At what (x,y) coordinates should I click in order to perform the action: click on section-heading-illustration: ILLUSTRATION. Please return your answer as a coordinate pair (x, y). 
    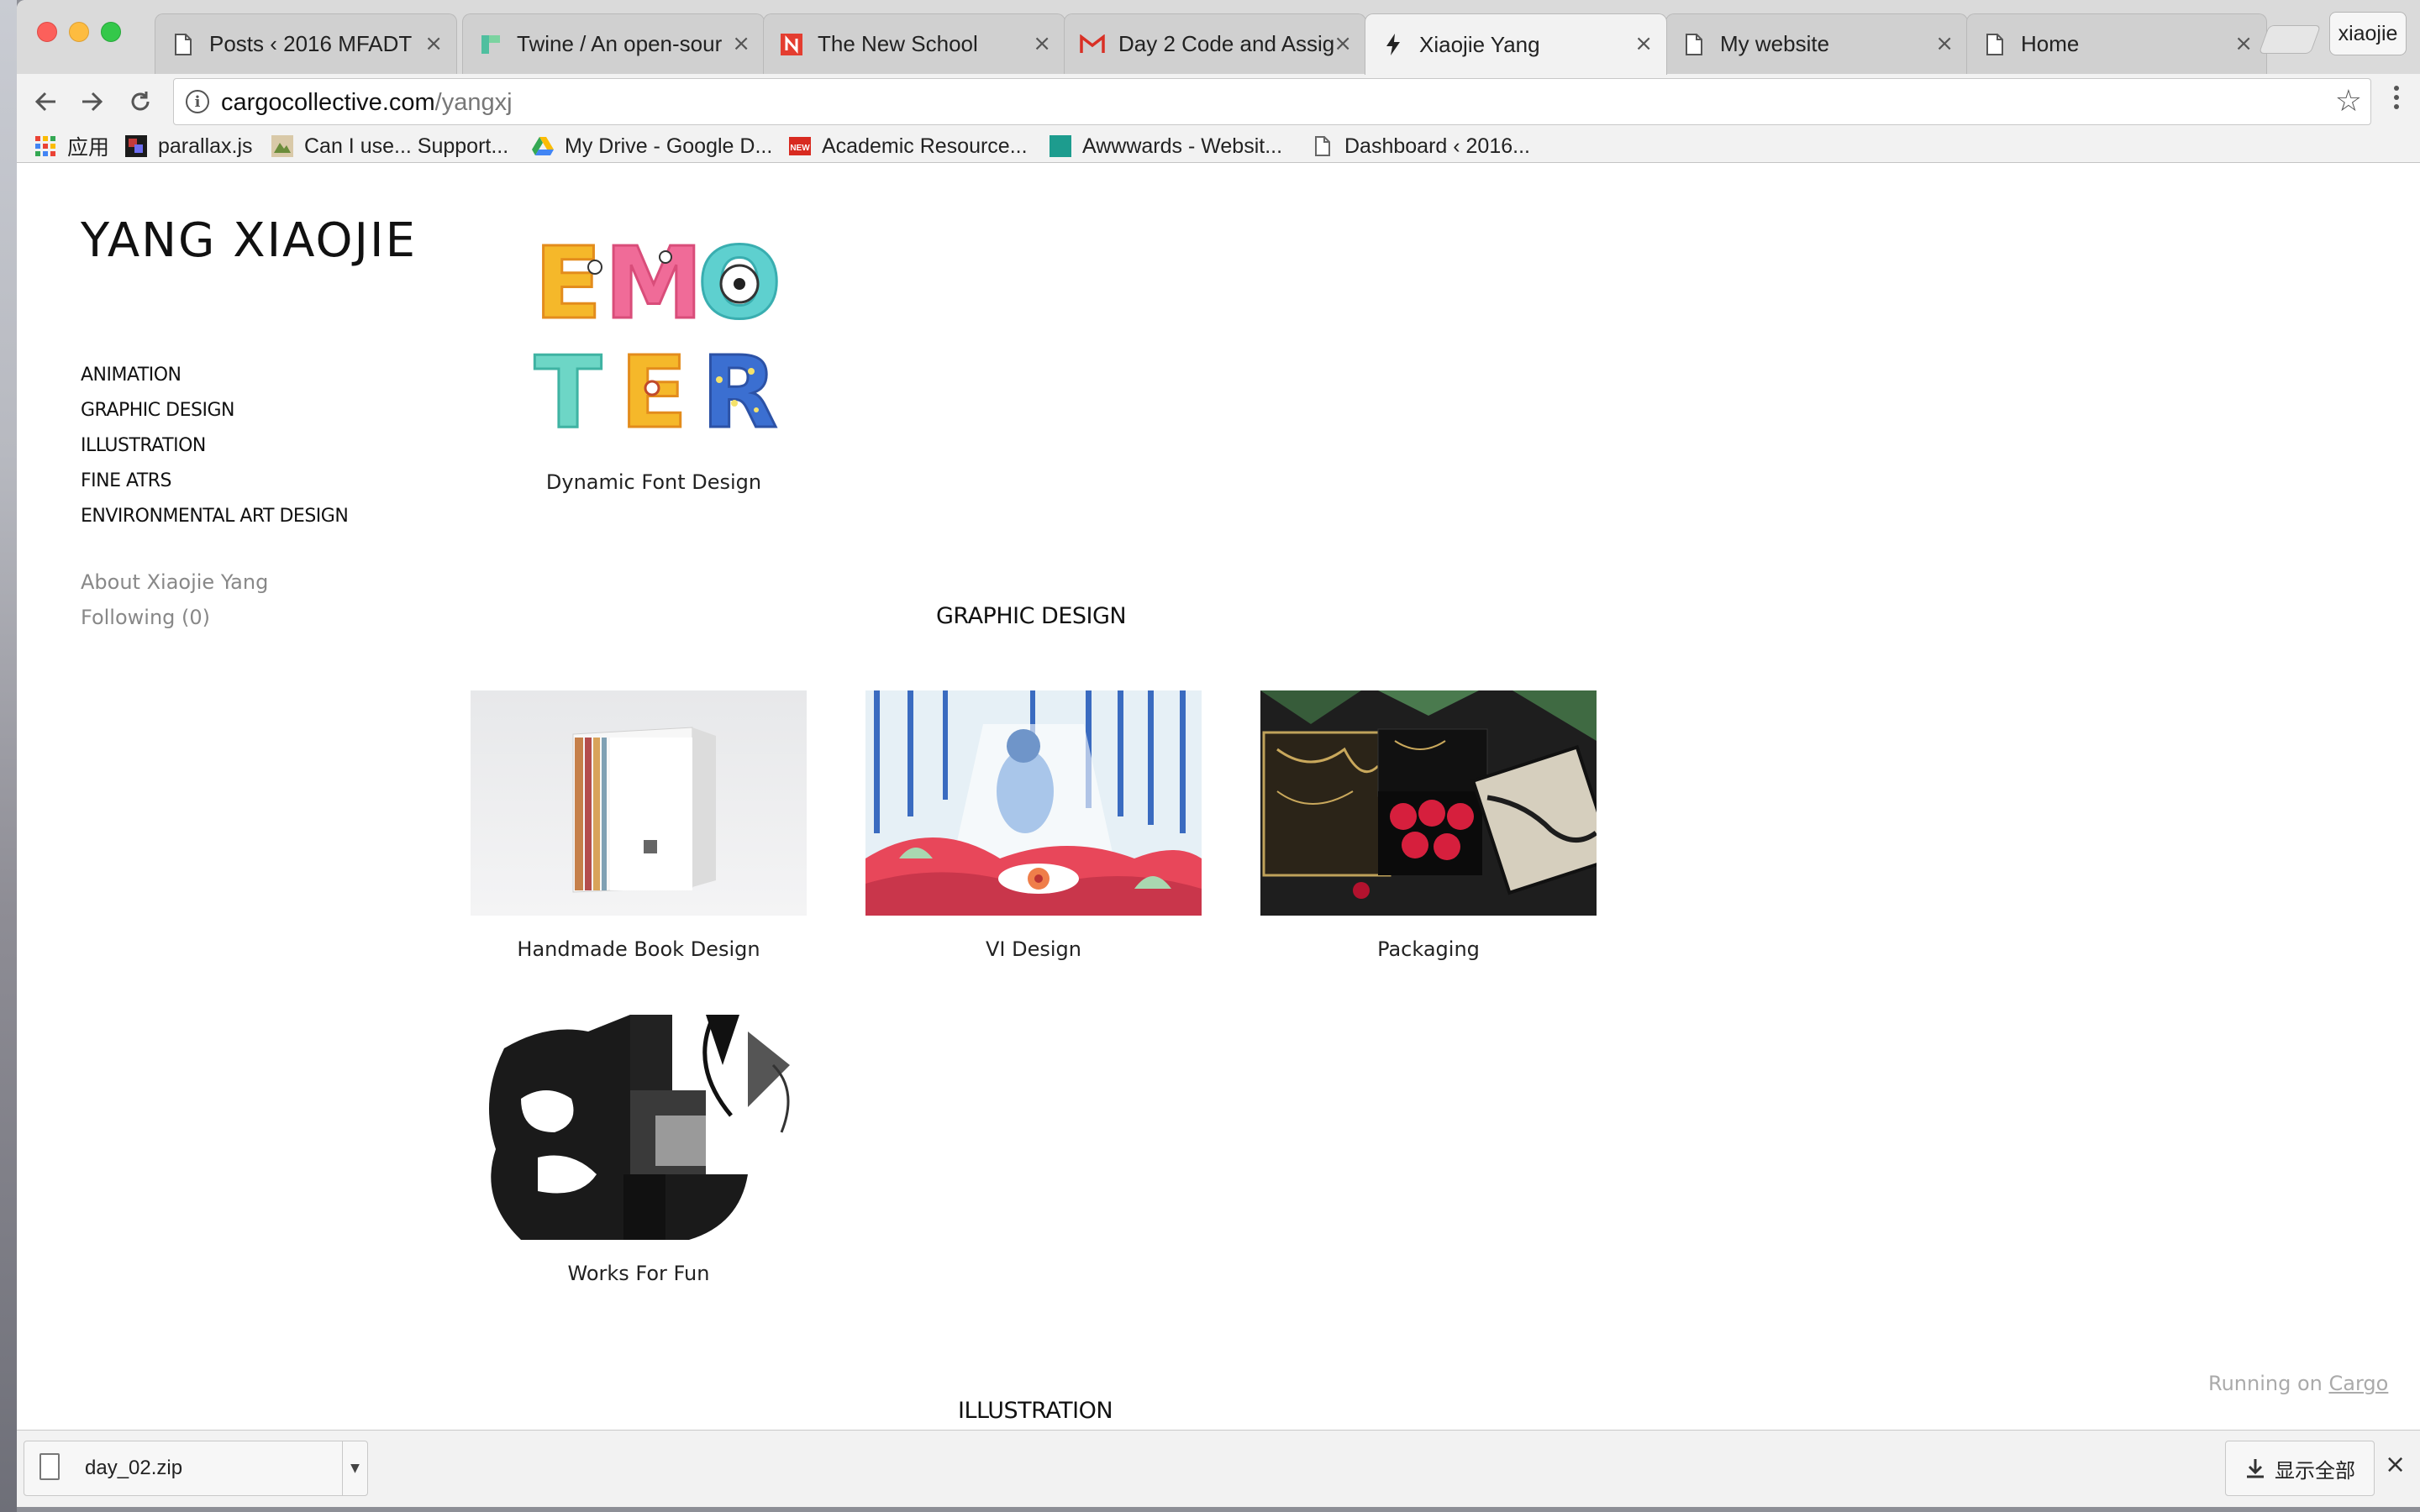
    Looking at the image, I should click on (1035, 1411).